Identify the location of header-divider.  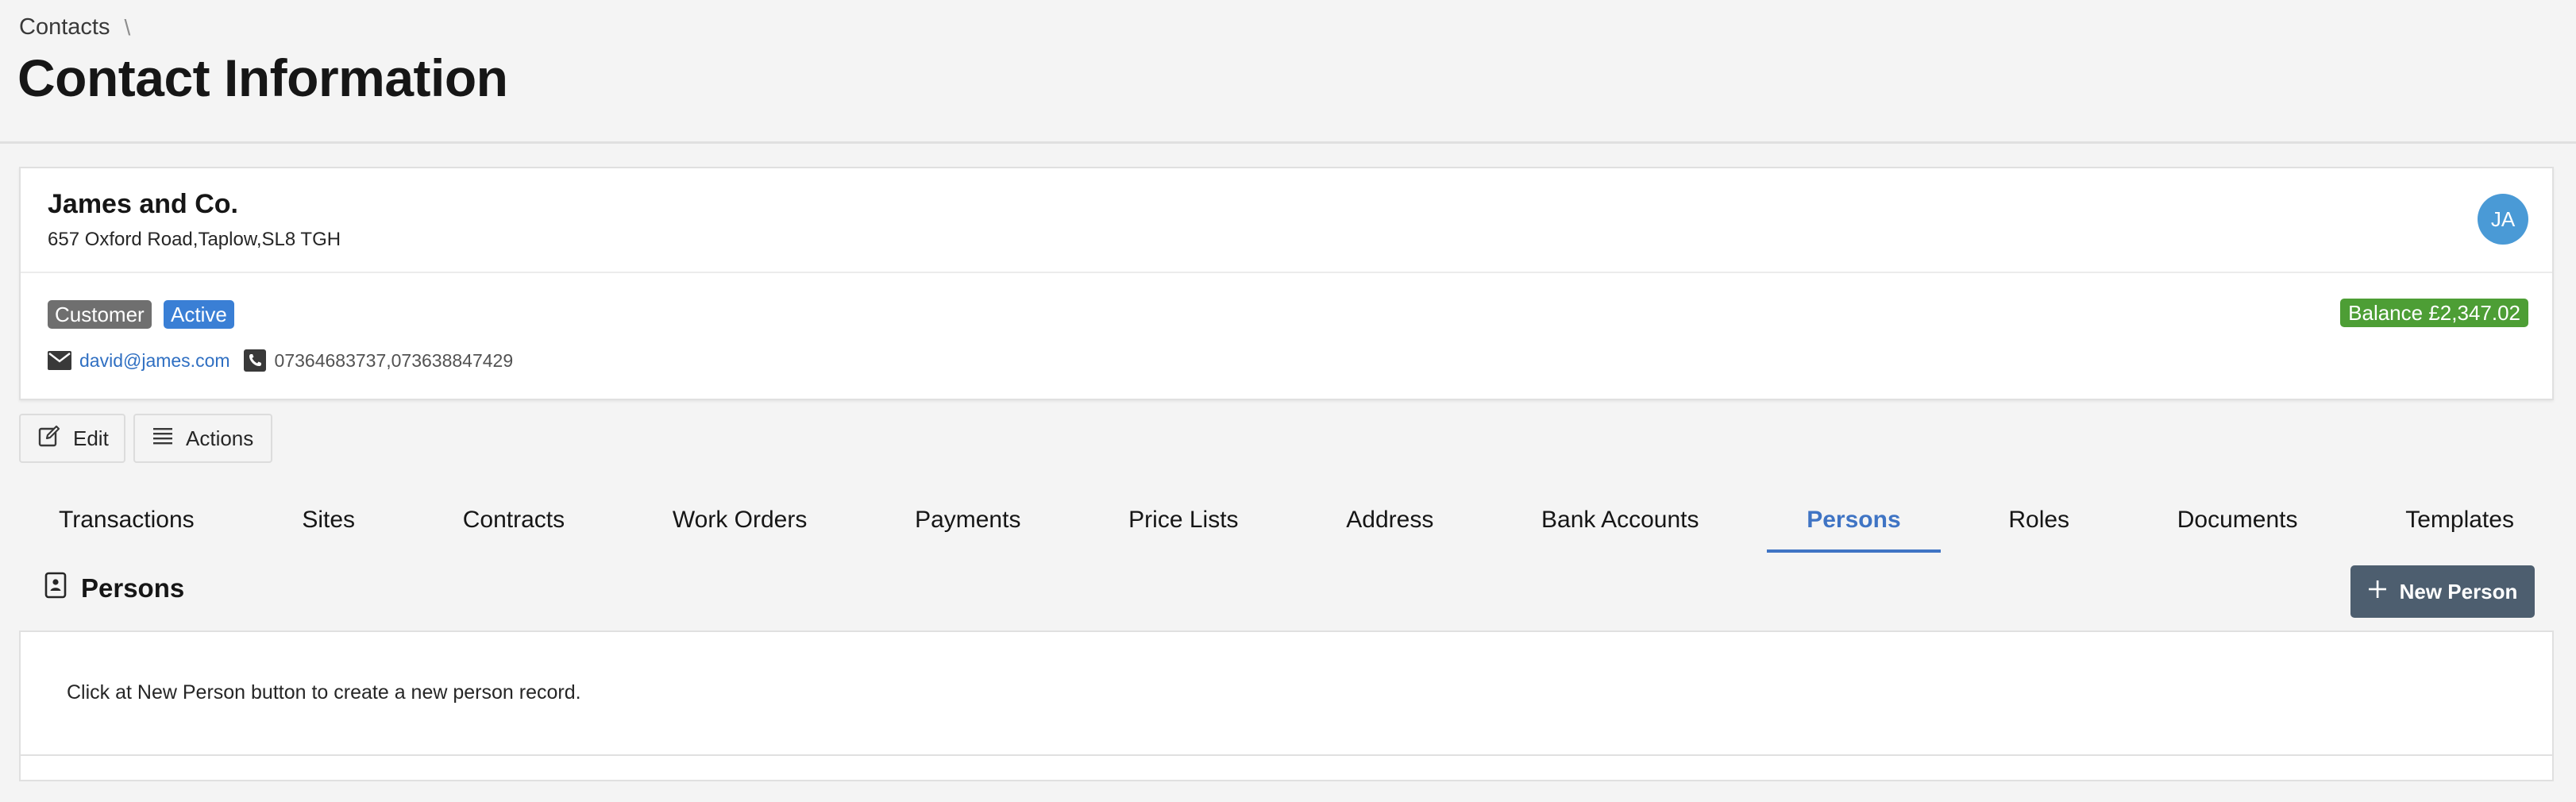
(1288, 143).